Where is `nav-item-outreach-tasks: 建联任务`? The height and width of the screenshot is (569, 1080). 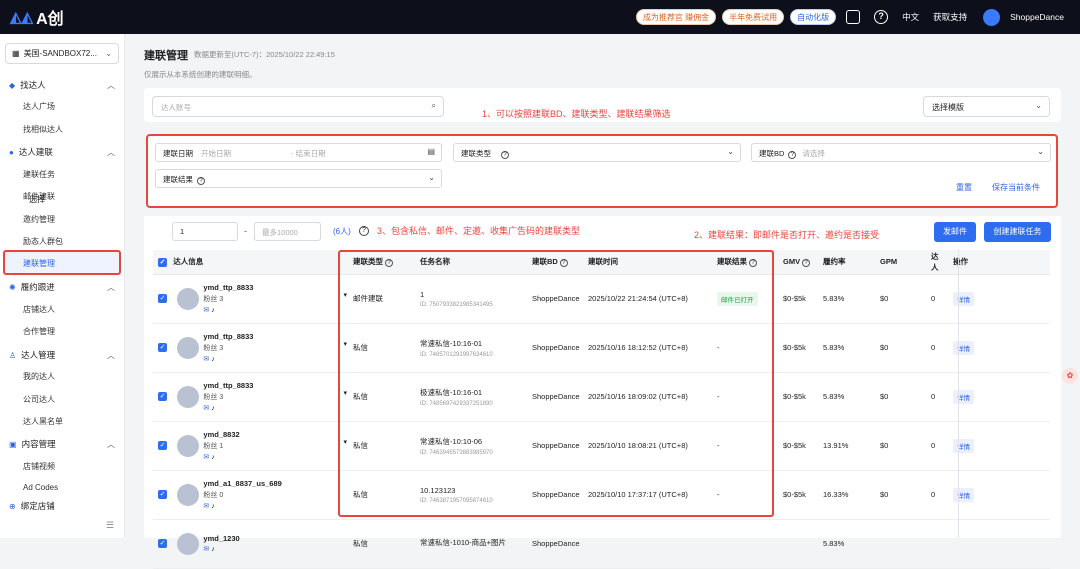
nav-item-outreach-tasks: 建联任务 is located at coordinates (39, 174).